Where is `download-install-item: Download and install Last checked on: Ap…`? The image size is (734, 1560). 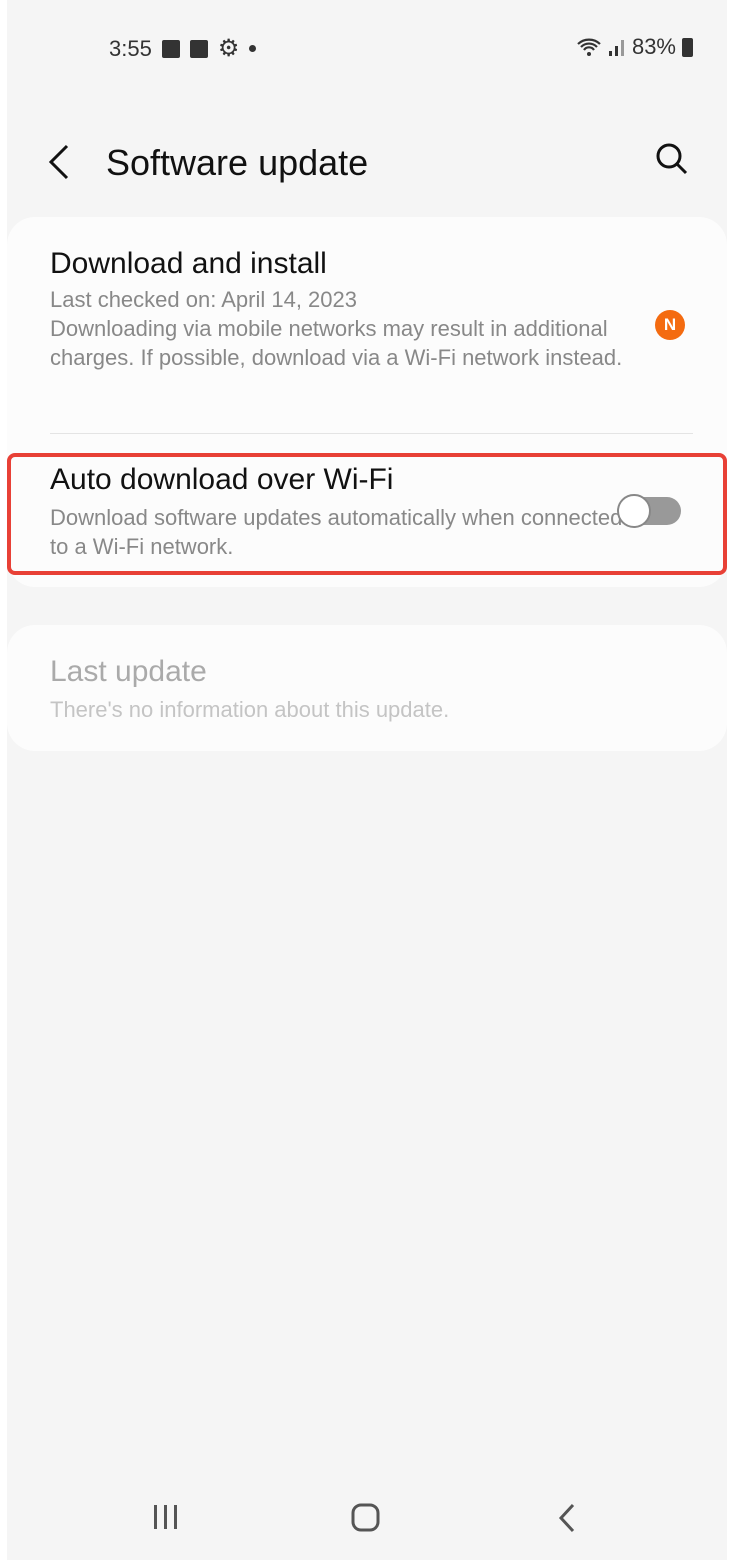
download-install-item: Download and install Last checked on: Ap… is located at coordinates (338, 309).